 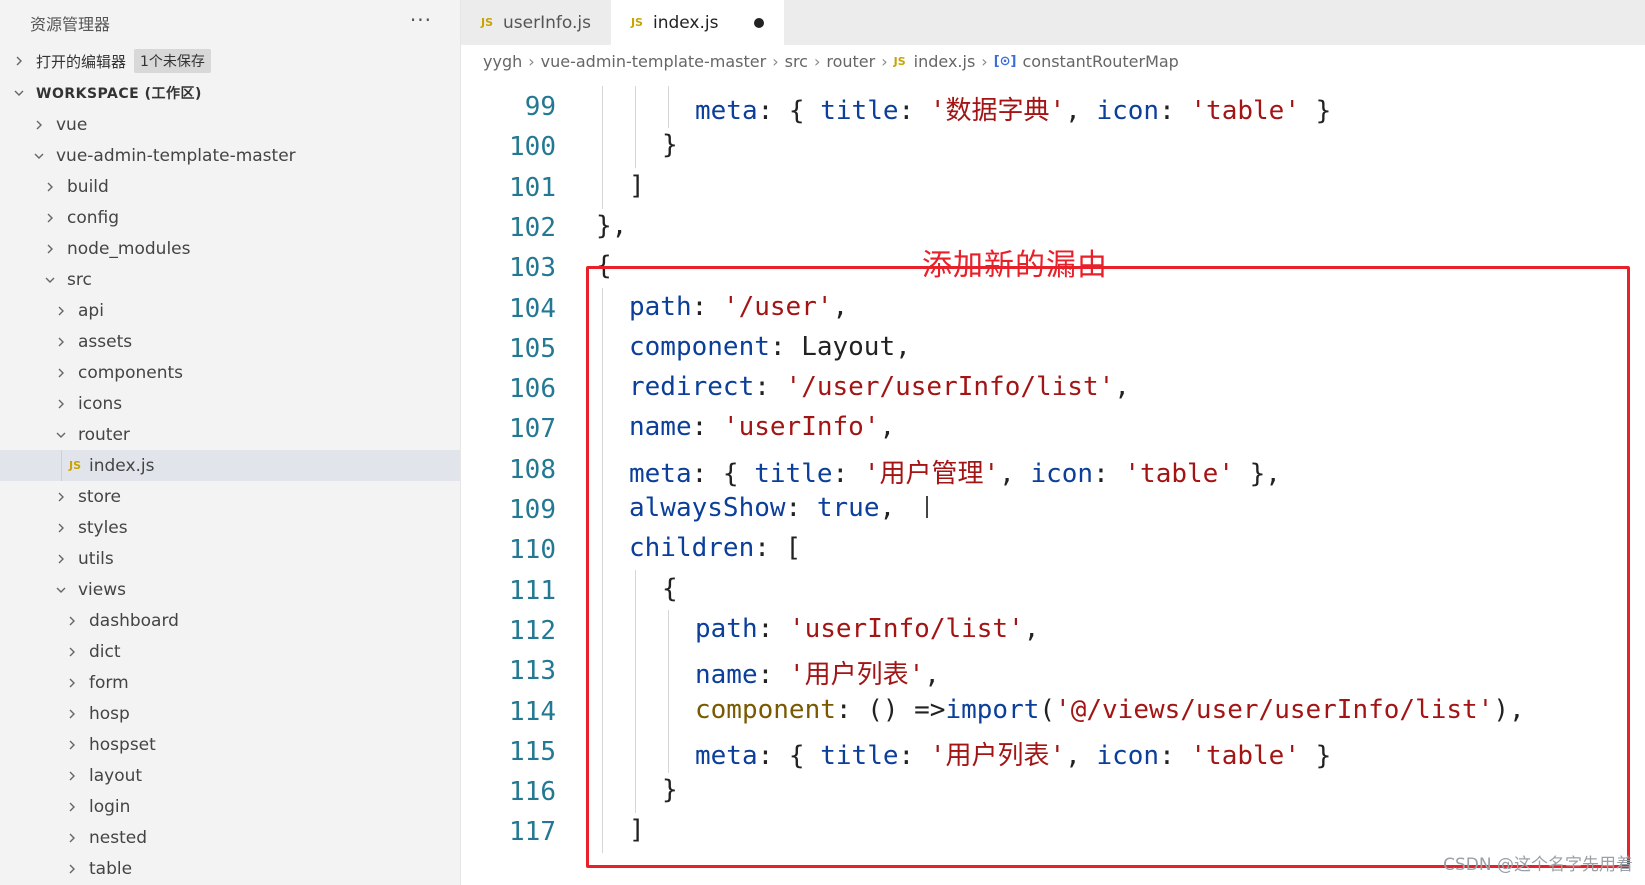 What do you see at coordinates (230, 403) in the screenshot?
I see `tree-folder-item: icons` at bounding box center [230, 403].